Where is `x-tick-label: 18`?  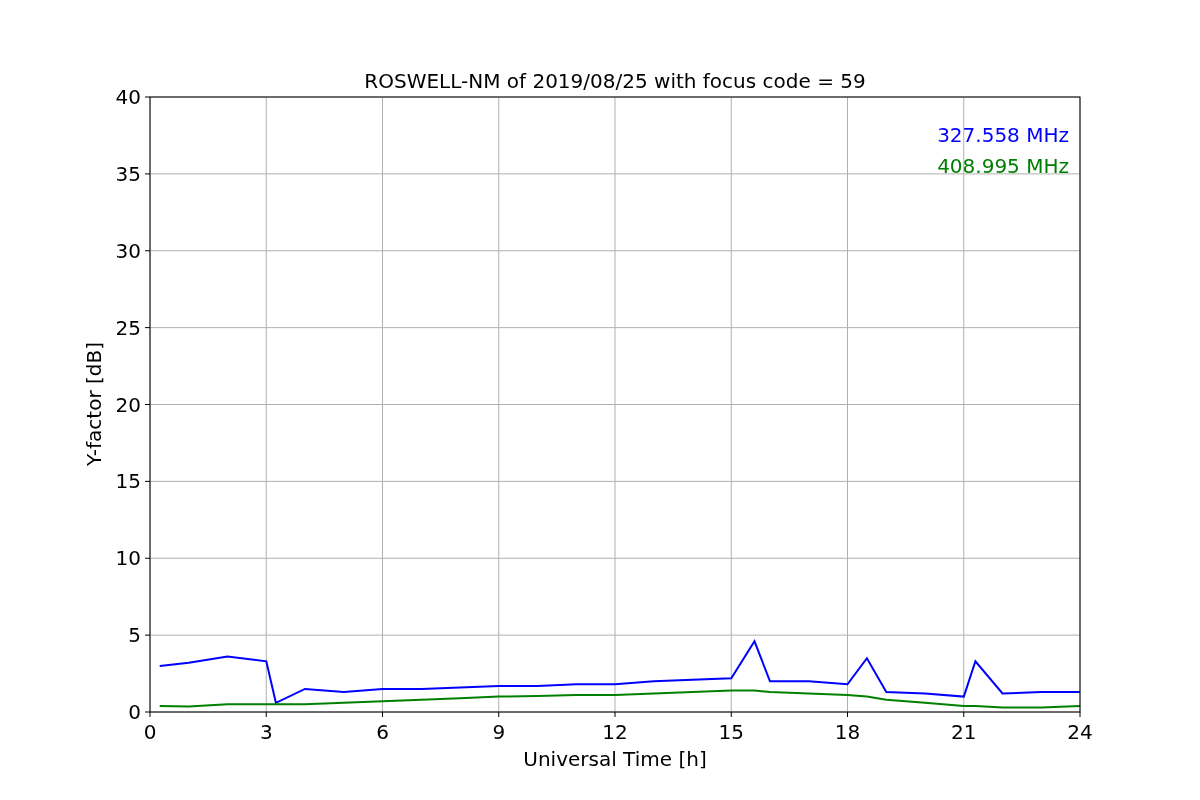
x-tick-label: 18 is located at coordinates (847, 732).